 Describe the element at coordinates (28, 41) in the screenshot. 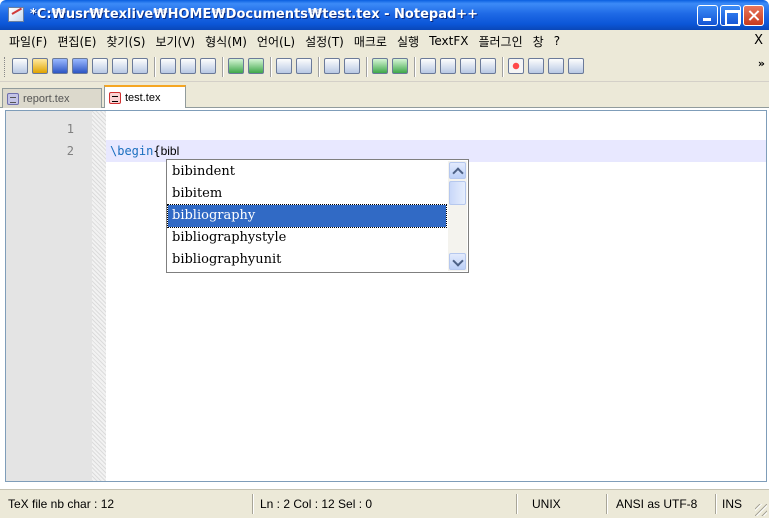

I see `menu-file: 파일(F)` at that location.